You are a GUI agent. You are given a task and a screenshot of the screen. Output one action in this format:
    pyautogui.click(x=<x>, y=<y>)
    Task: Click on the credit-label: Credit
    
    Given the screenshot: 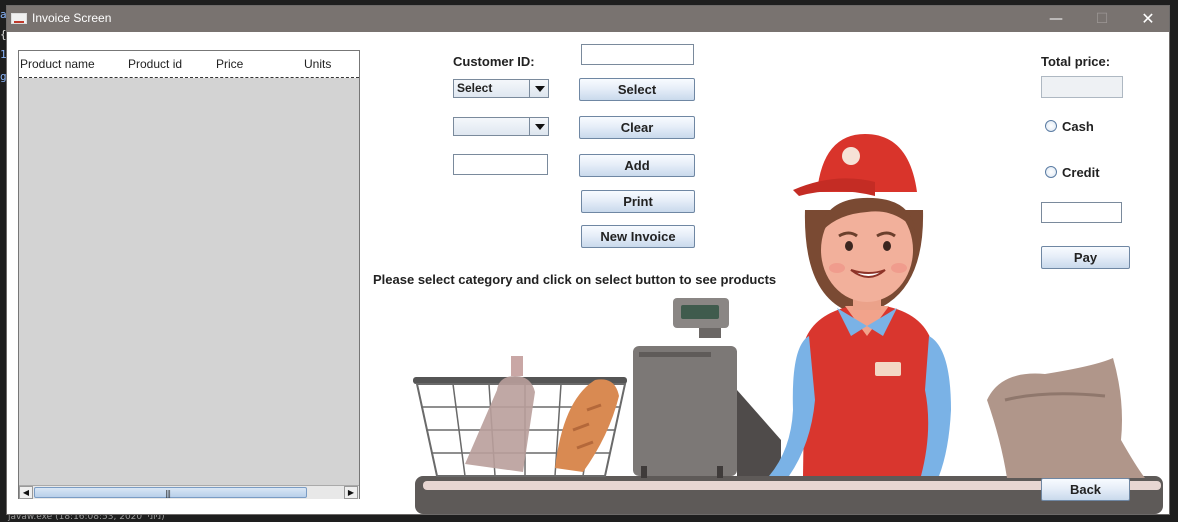 What is the action you would take?
    pyautogui.click(x=1081, y=172)
    